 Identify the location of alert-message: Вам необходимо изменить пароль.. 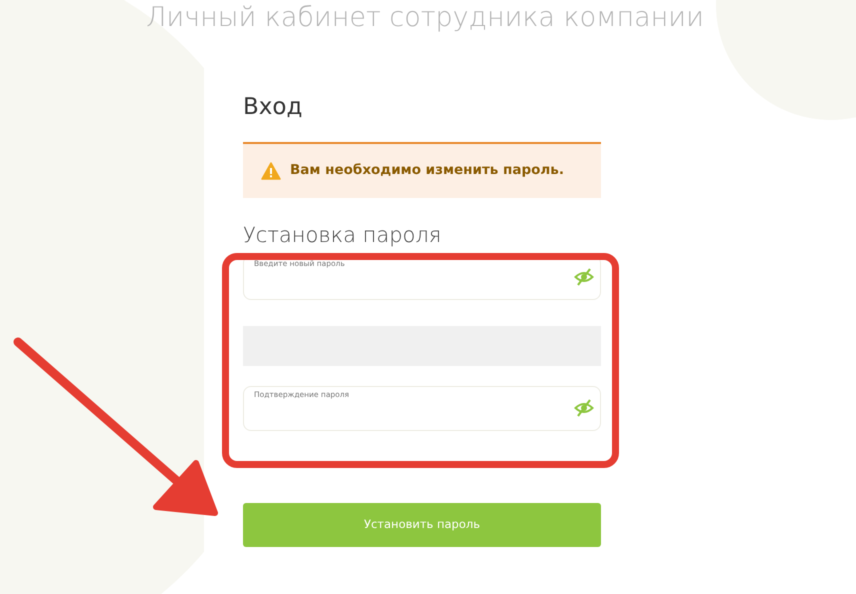
(427, 170).